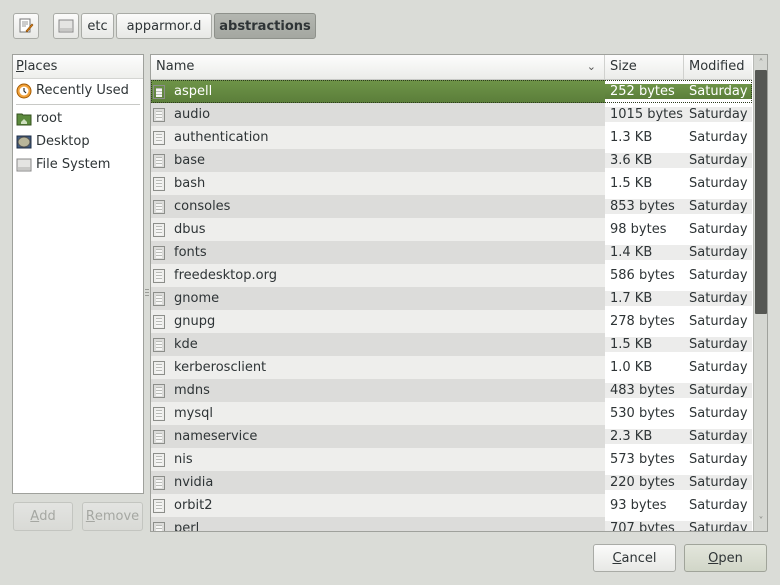  I want to click on file-row: aspell 252 bytes Saturday, so click(451, 91).